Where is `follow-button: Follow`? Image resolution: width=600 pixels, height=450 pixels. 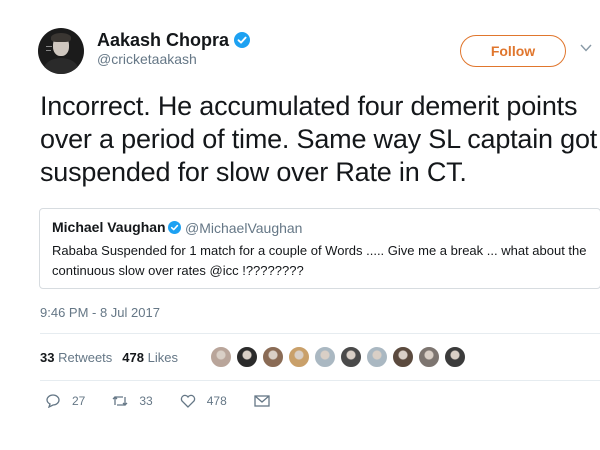
follow-button: Follow is located at coordinates (513, 51).